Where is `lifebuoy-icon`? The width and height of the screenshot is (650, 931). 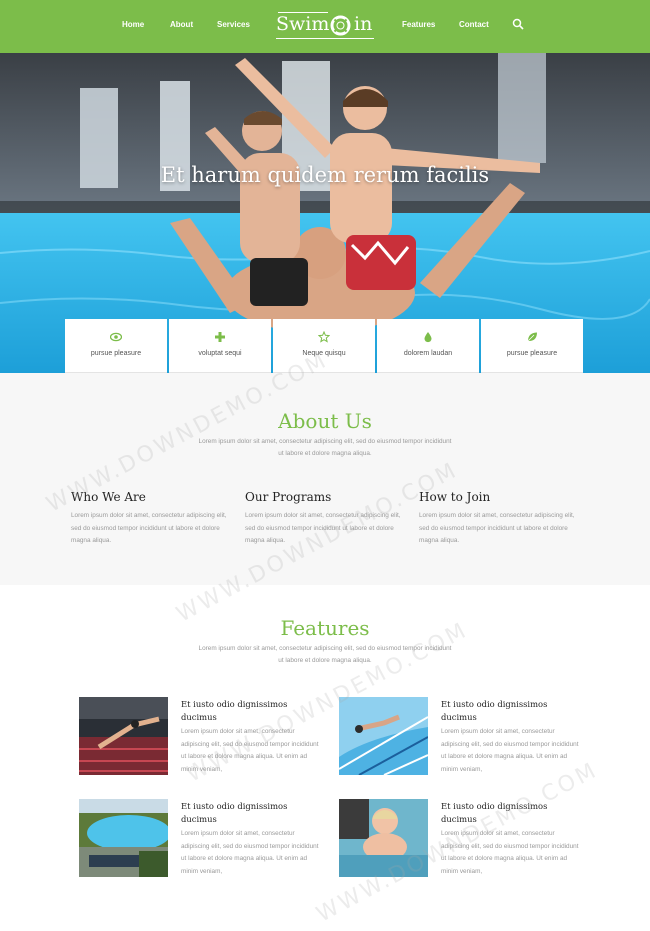
lifebuoy-icon is located at coordinates (340, 25).